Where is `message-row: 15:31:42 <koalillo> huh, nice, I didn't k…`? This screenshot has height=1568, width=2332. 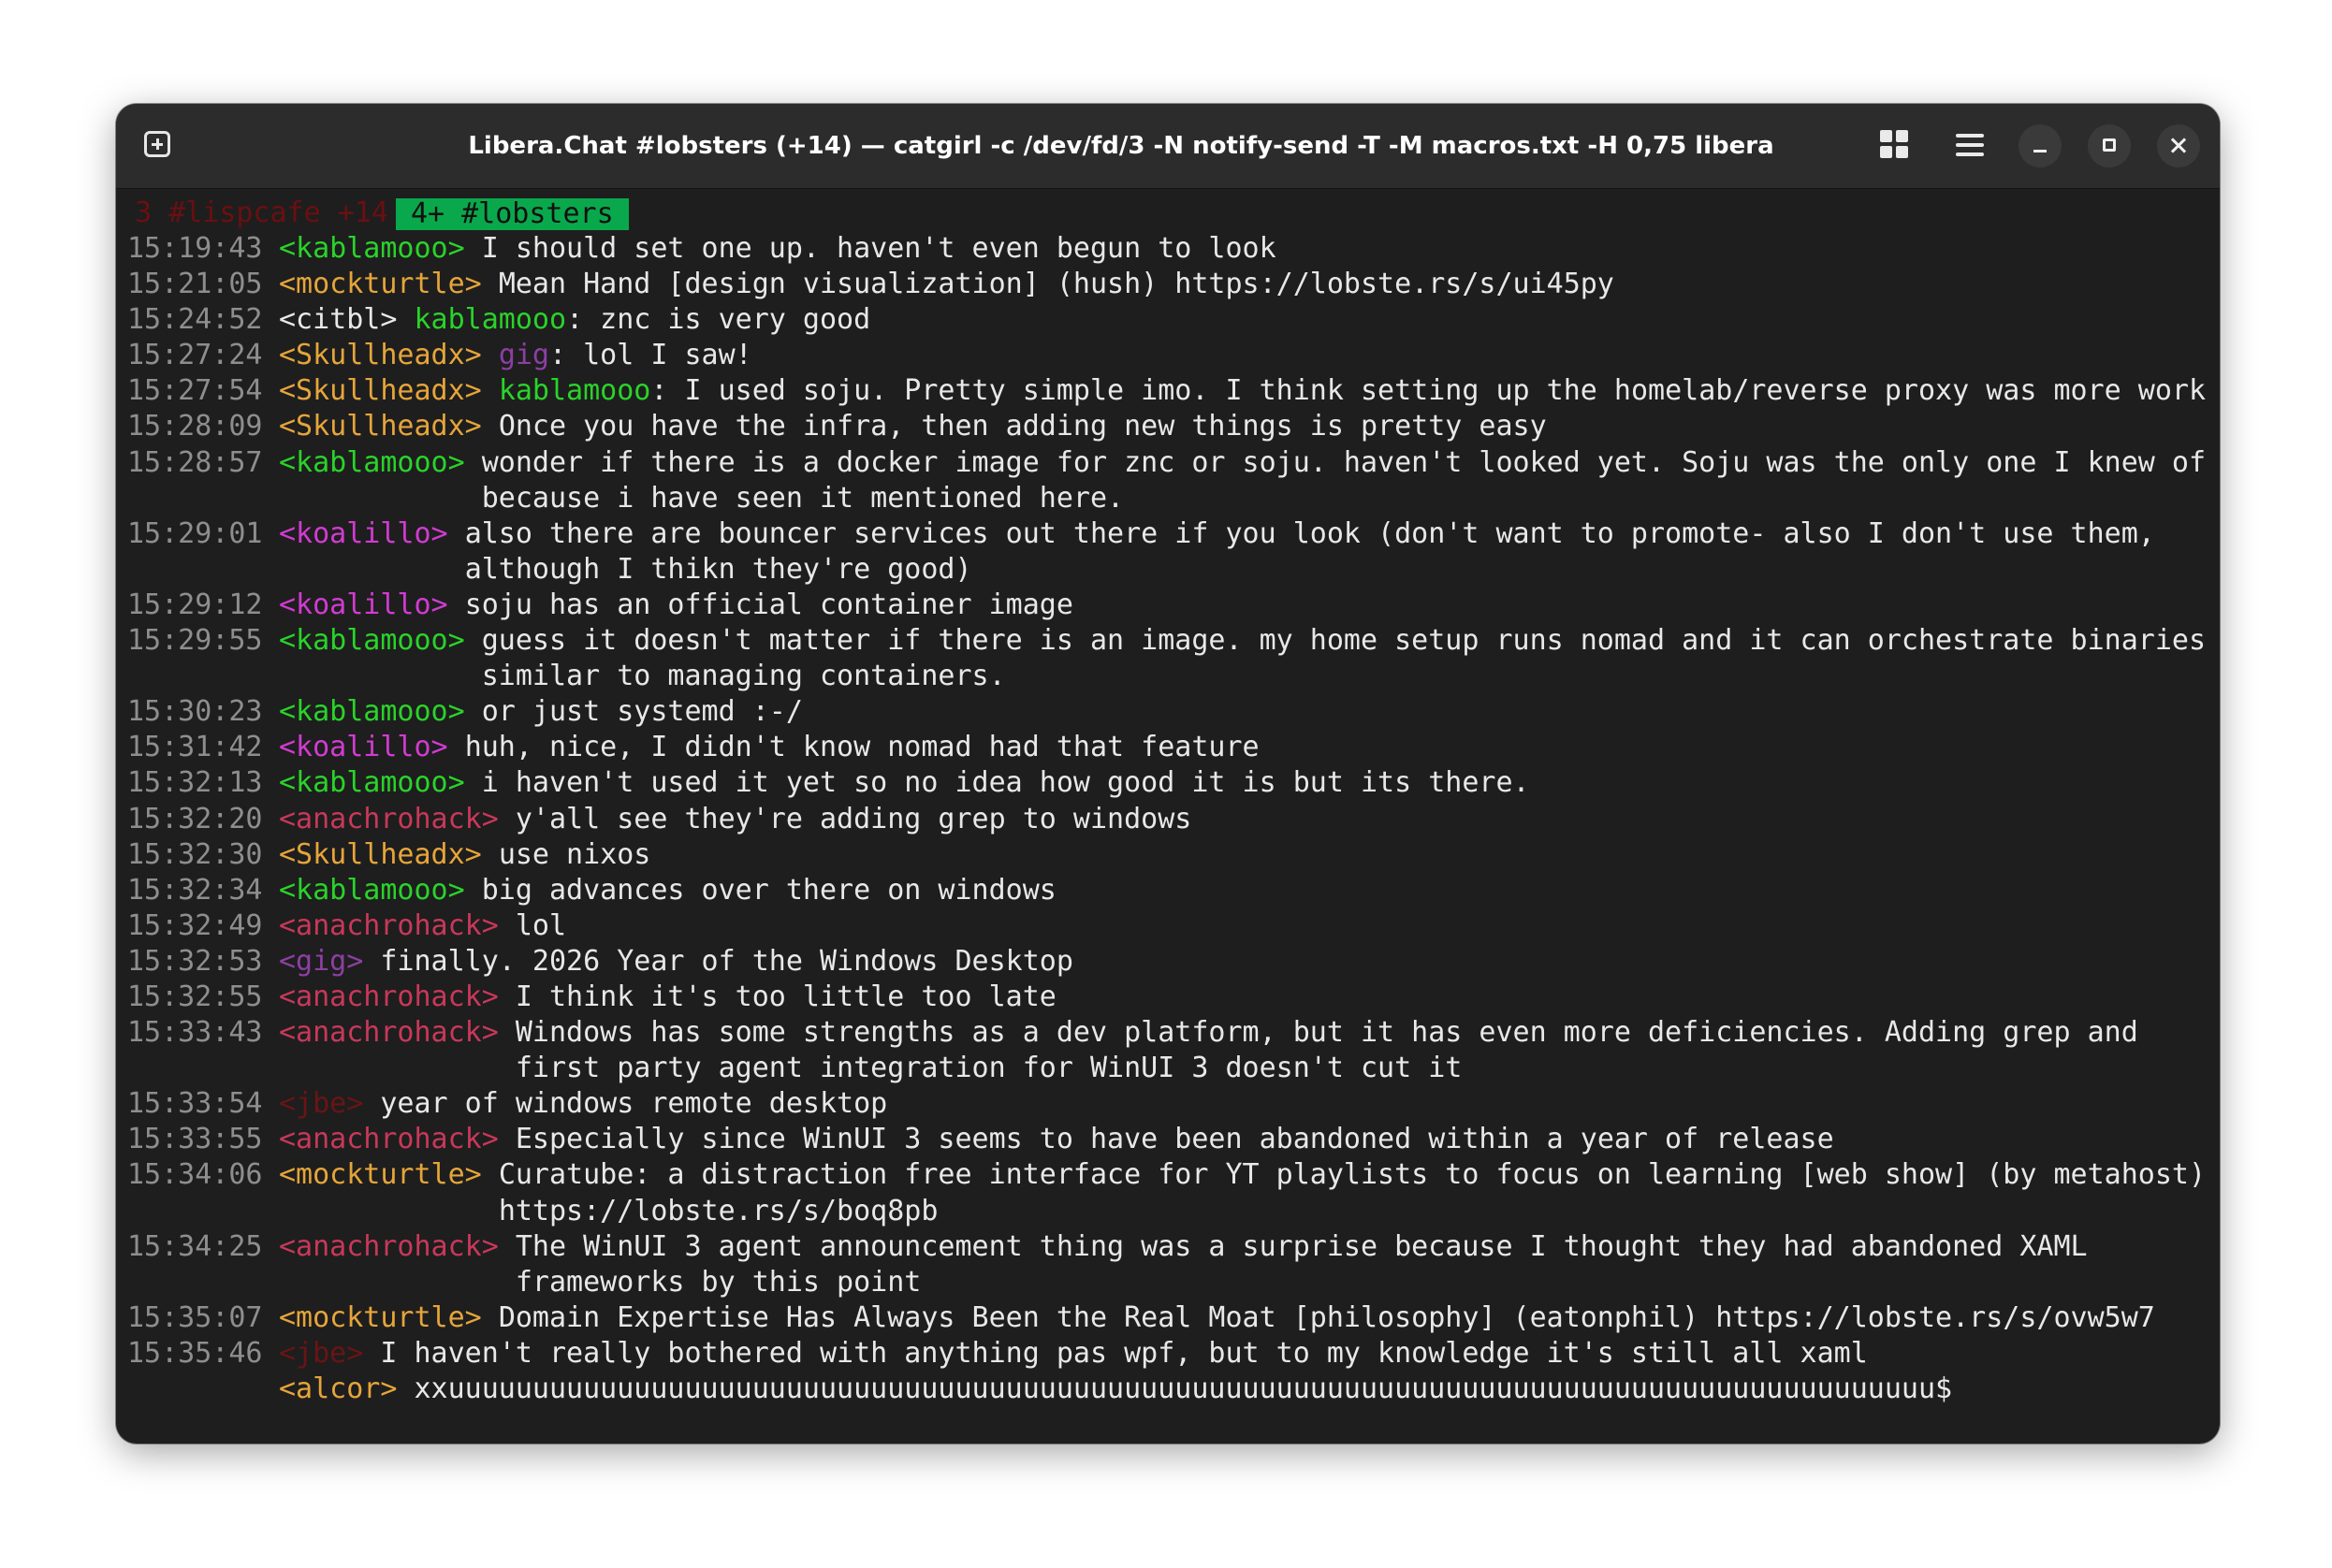 message-row: 15:31:42 <koalillo> huh, nice, I didn't k… is located at coordinates (1168, 748).